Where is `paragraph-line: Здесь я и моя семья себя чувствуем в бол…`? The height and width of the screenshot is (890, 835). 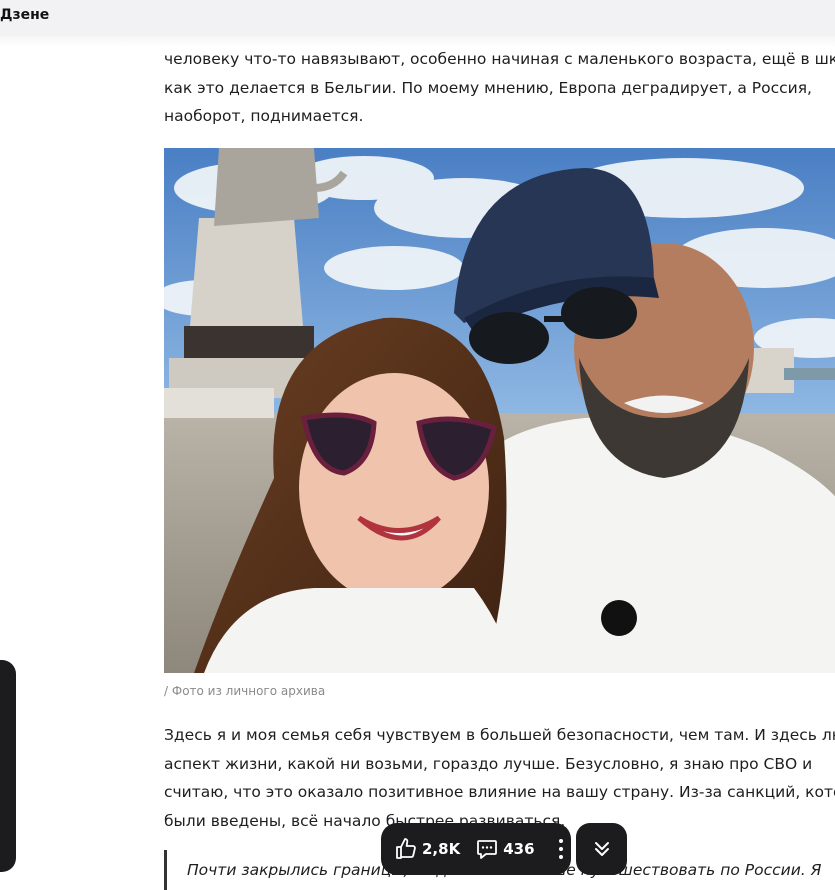 paragraph-line: Здесь я и моя семья себя чувствуем в бол… is located at coordinates (499, 735).